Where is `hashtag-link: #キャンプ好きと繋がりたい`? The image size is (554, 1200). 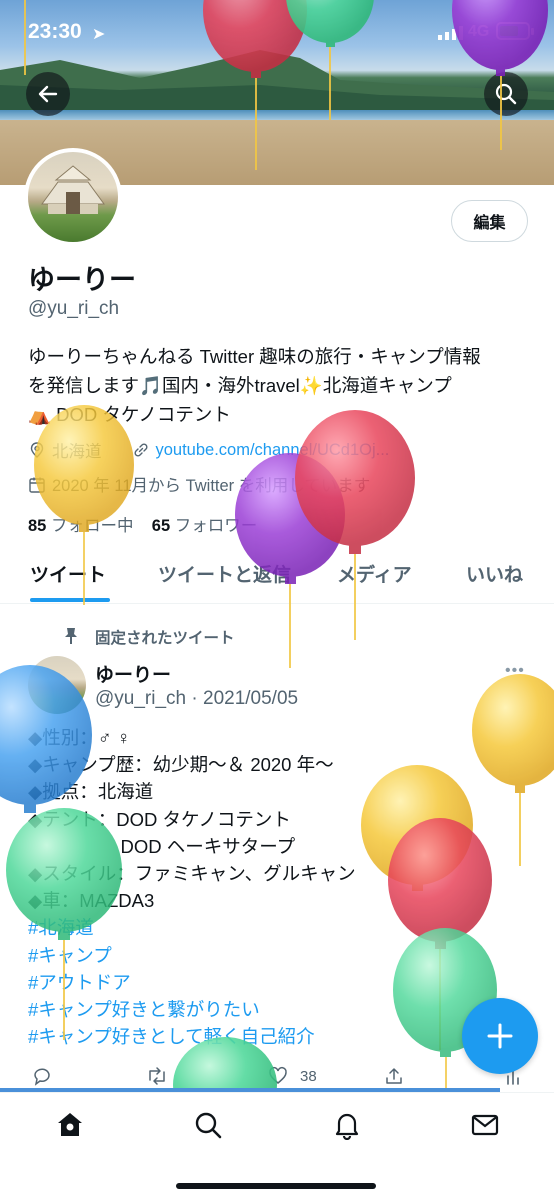 hashtag-link: #キャンプ好きと繋がりたい is located at coordinates (278, 1009).